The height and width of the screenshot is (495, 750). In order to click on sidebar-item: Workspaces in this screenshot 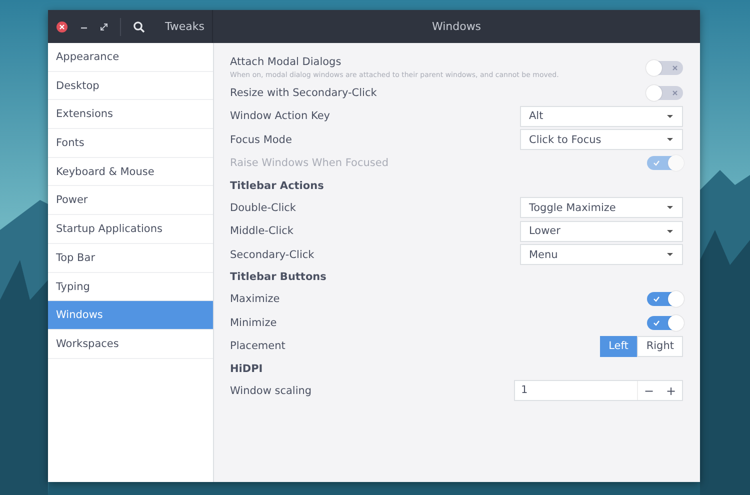, I will do `click(130, 344)`.